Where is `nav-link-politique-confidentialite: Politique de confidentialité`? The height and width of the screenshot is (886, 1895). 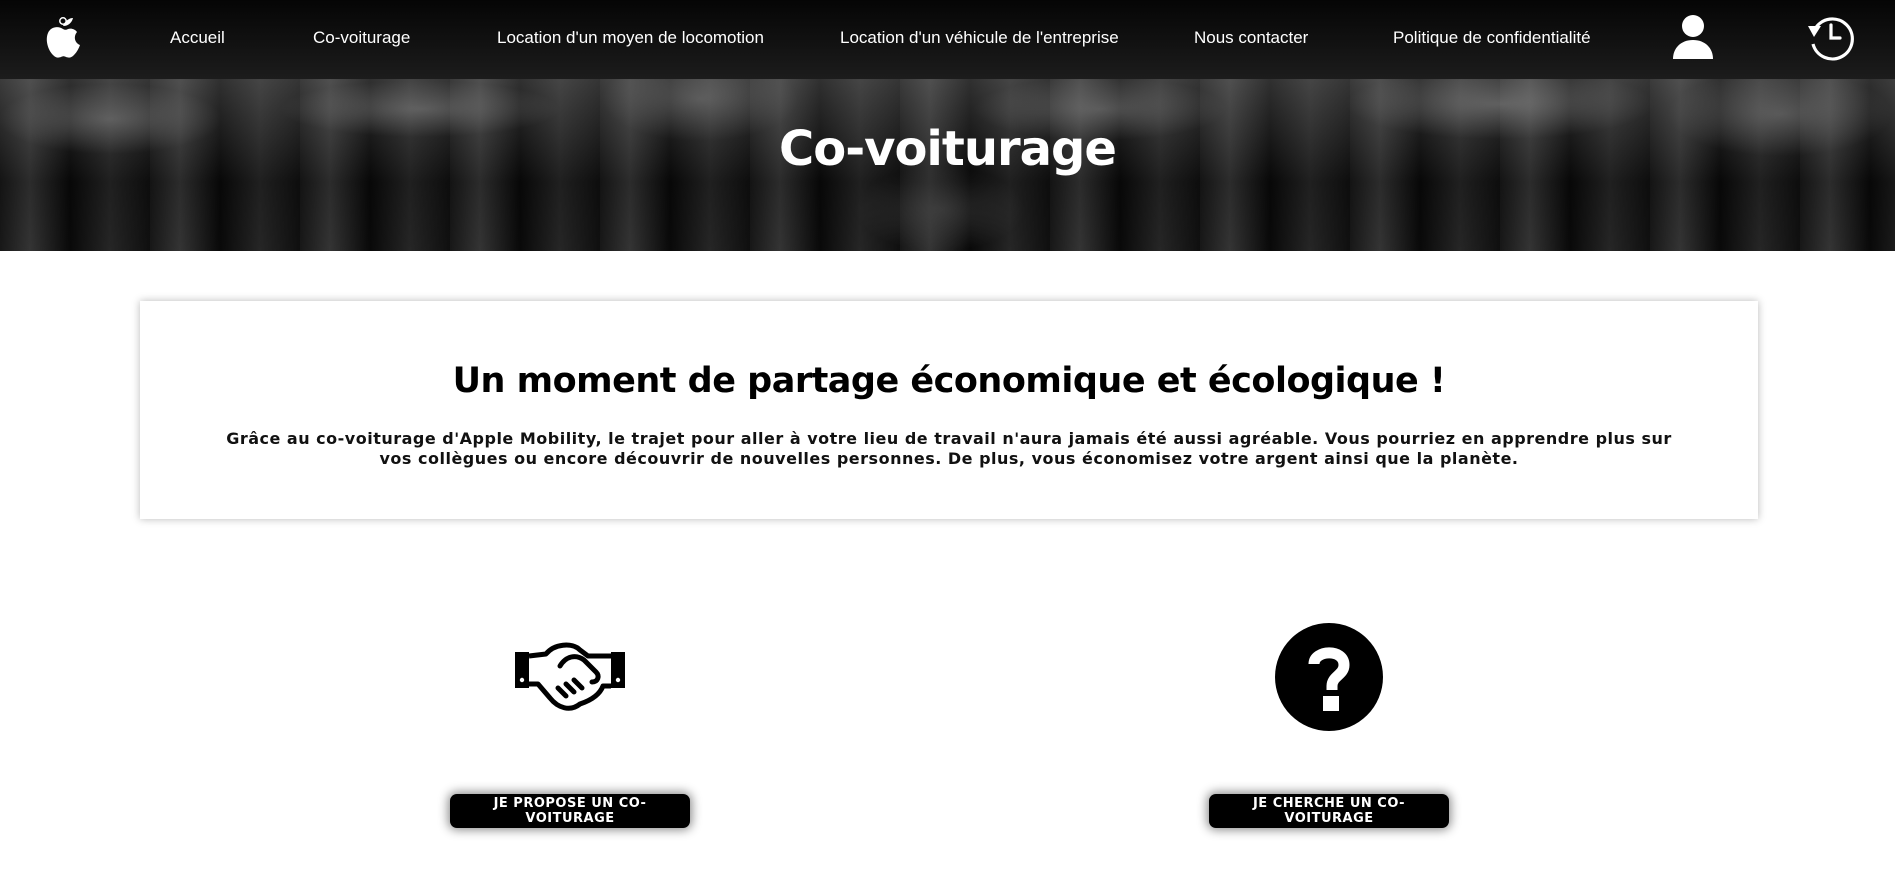 nav-link-politique-confidentialite: Politique de confidentialité is located at coordinates (1492, 38).